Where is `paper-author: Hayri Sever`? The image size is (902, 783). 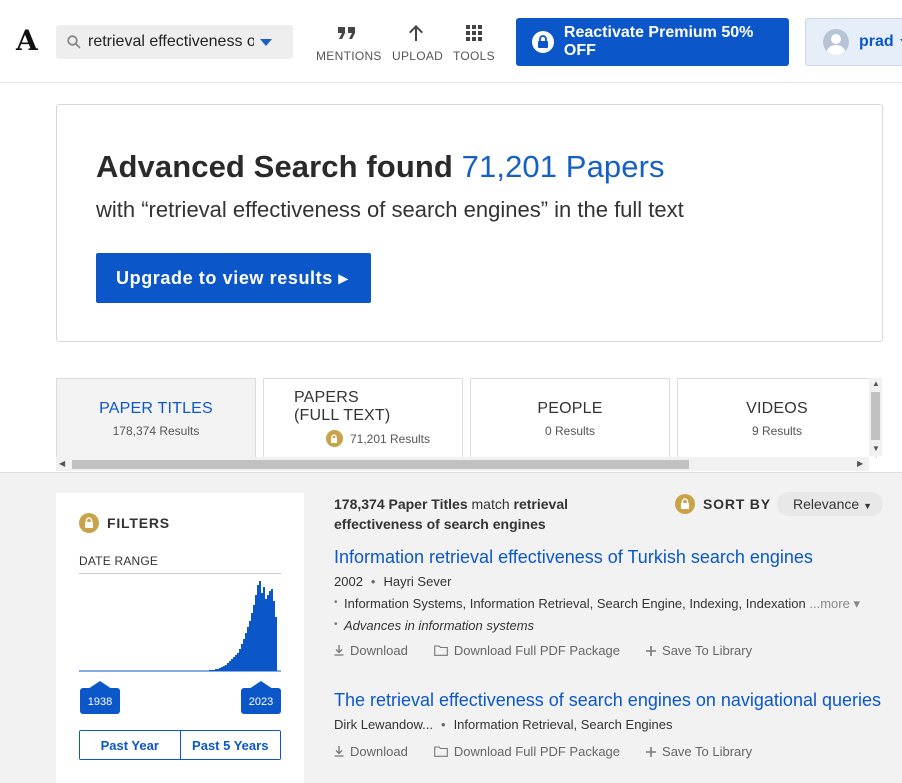 paper-author: Hayri Sever is located at coordinates (417, 581).